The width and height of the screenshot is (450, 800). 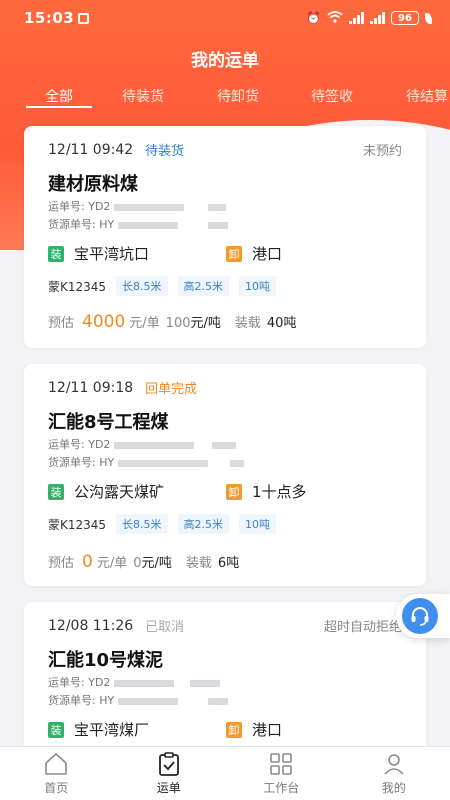 I want to click on load-amount: 6吨, so click(x=228, y=563).